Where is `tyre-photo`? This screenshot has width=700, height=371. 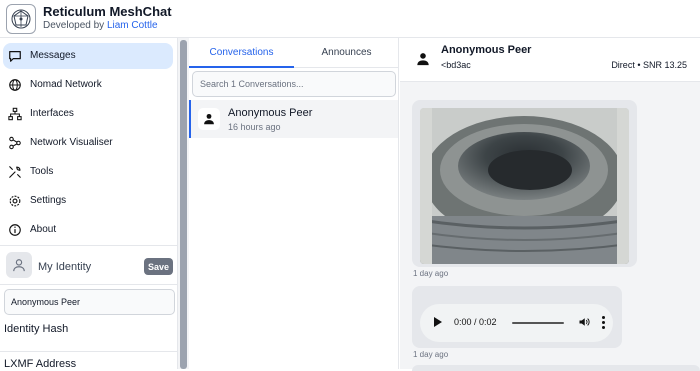 tyre-photo is located at coordinates (524, 186).